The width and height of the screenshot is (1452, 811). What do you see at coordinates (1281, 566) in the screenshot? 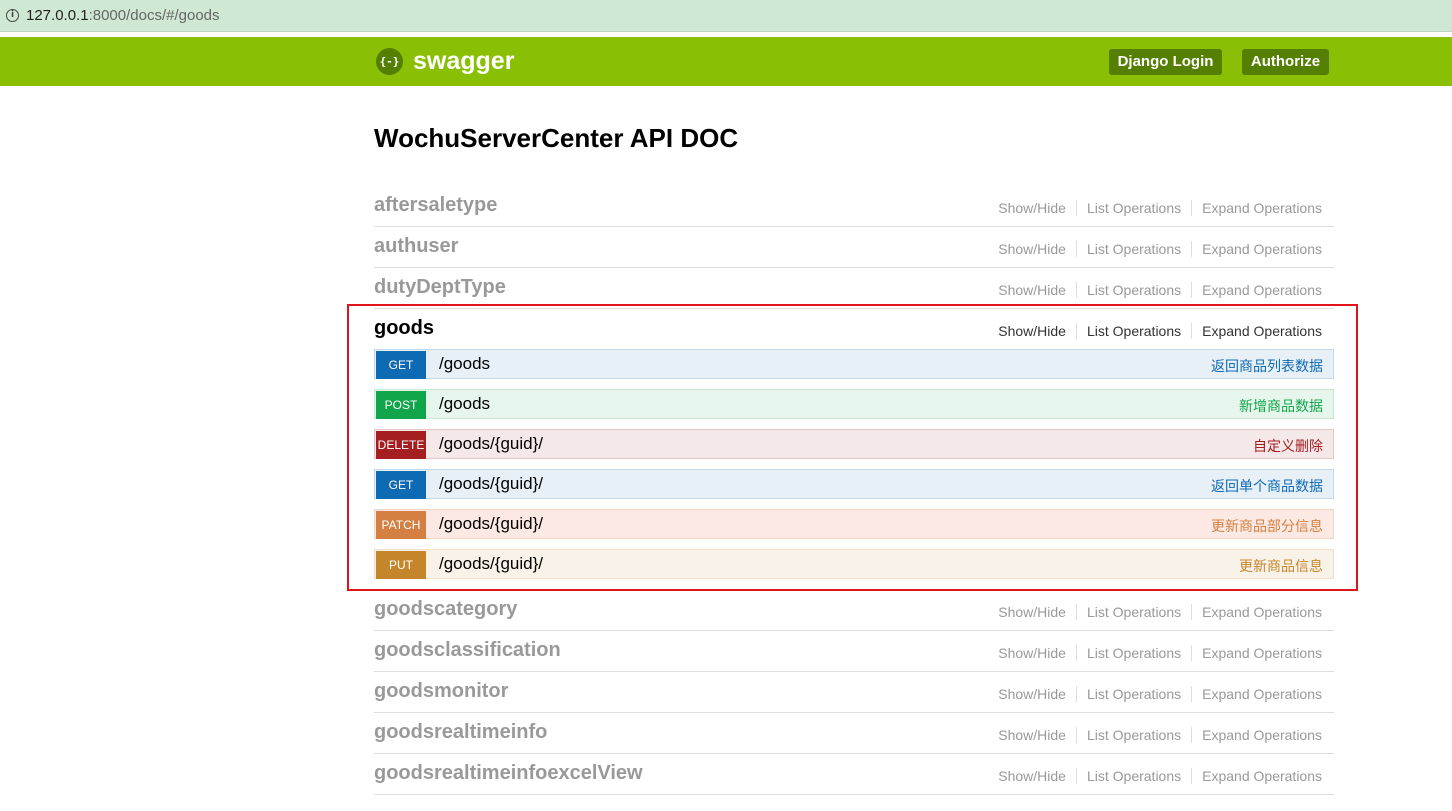
I see `endpoint-description: 更新商品信息` at bounding box center [1281, 566].